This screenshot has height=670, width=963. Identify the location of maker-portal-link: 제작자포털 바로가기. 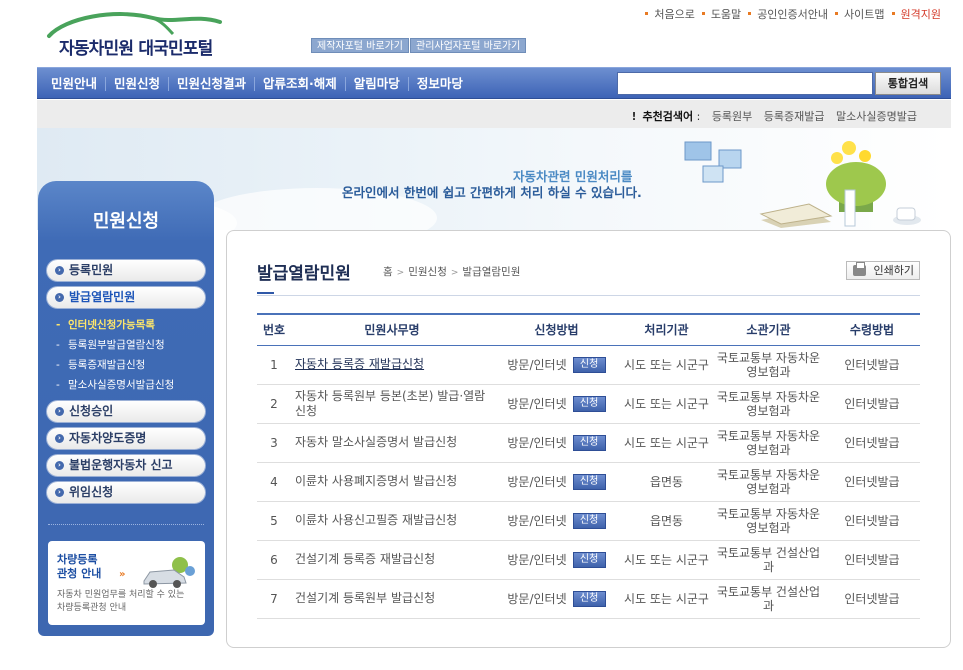
(360, 45).